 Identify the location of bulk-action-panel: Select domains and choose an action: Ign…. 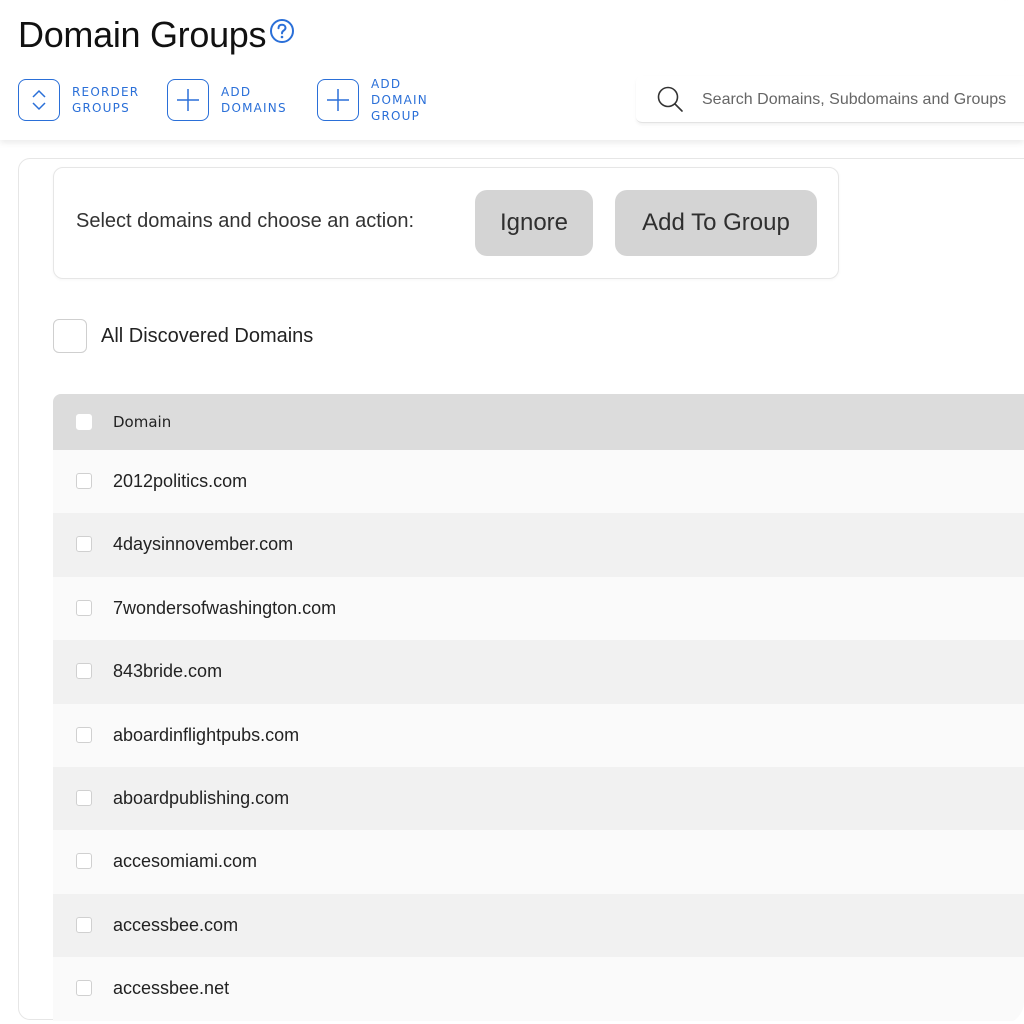
(446, 223).